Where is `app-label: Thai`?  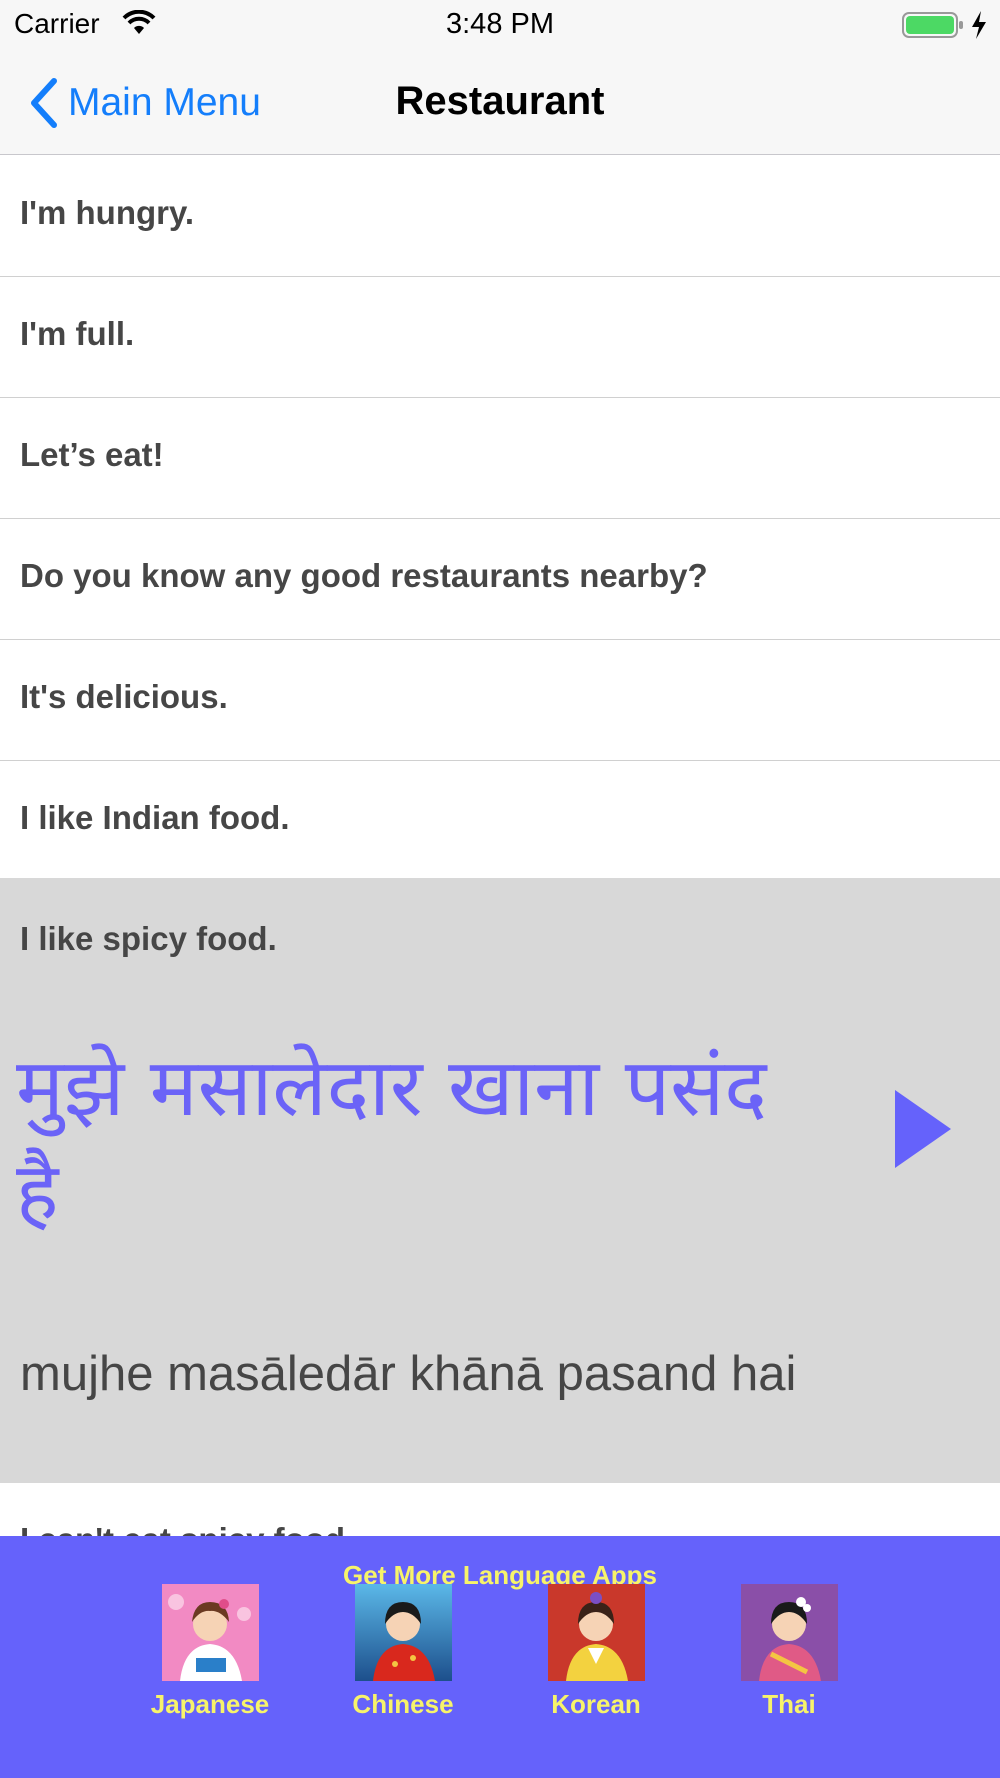
app-label: Thai is located at coordinates (789, 1704).